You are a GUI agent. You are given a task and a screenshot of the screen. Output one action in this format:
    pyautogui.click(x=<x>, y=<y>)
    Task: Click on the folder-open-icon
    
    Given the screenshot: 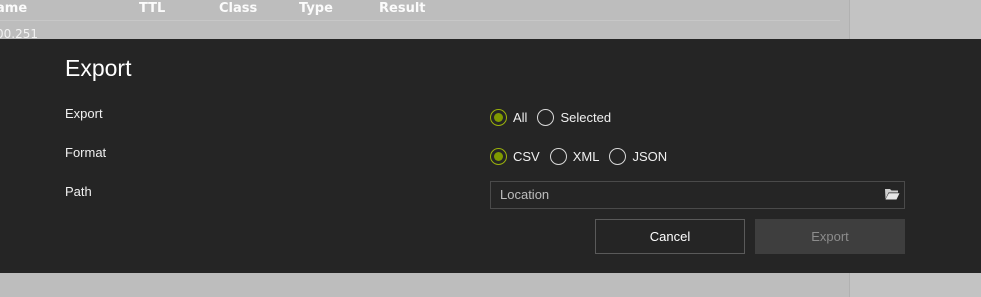 What is the action you would take?
    pyautogui.click(x=892, y=194)
    